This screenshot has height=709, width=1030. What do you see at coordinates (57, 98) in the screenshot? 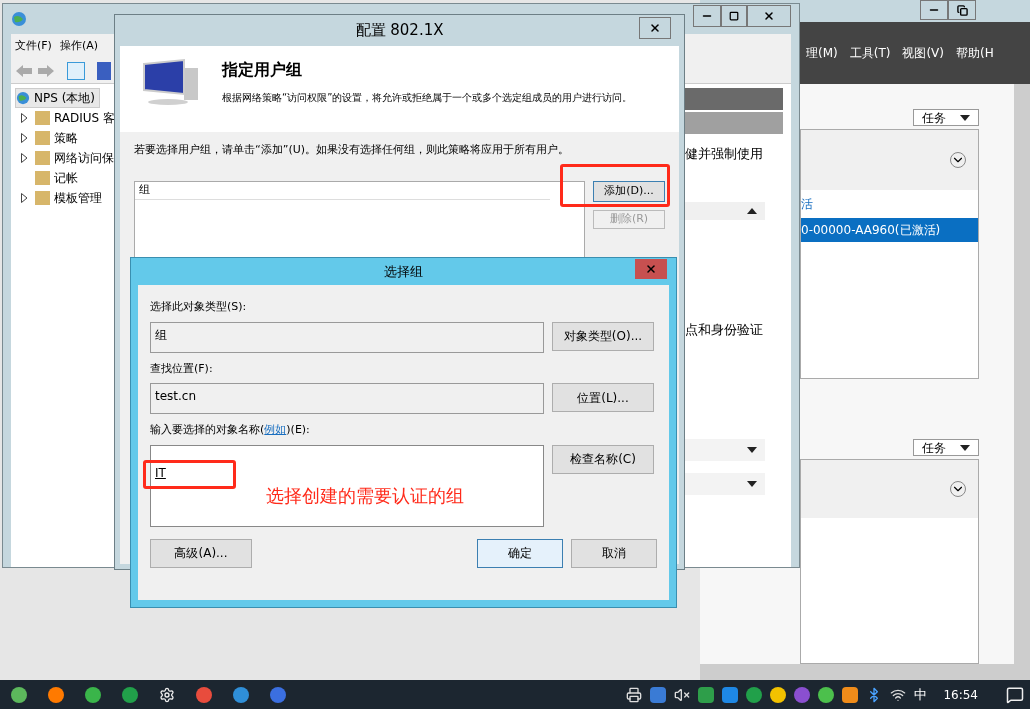
I see `tree-item: NPS (本地)` at bounding box center [57, 98].